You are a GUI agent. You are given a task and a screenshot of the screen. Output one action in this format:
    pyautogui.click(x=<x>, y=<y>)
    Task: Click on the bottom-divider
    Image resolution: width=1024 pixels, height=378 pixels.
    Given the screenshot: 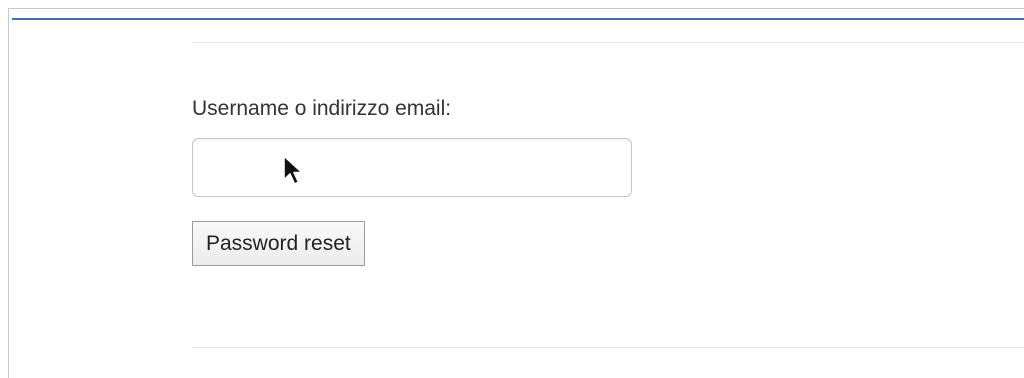 What is the action you would take?
    pyautogui.click(x=608, y=347)
    